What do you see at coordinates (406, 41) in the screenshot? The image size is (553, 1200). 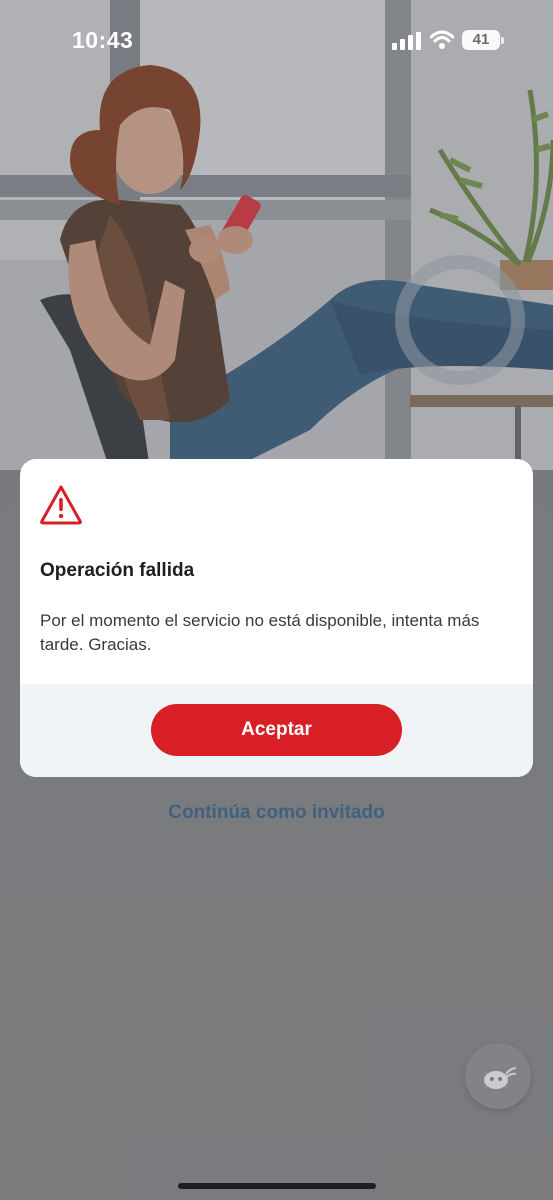 I see `cellular-signal-icon` at bounding box center [406, 41].